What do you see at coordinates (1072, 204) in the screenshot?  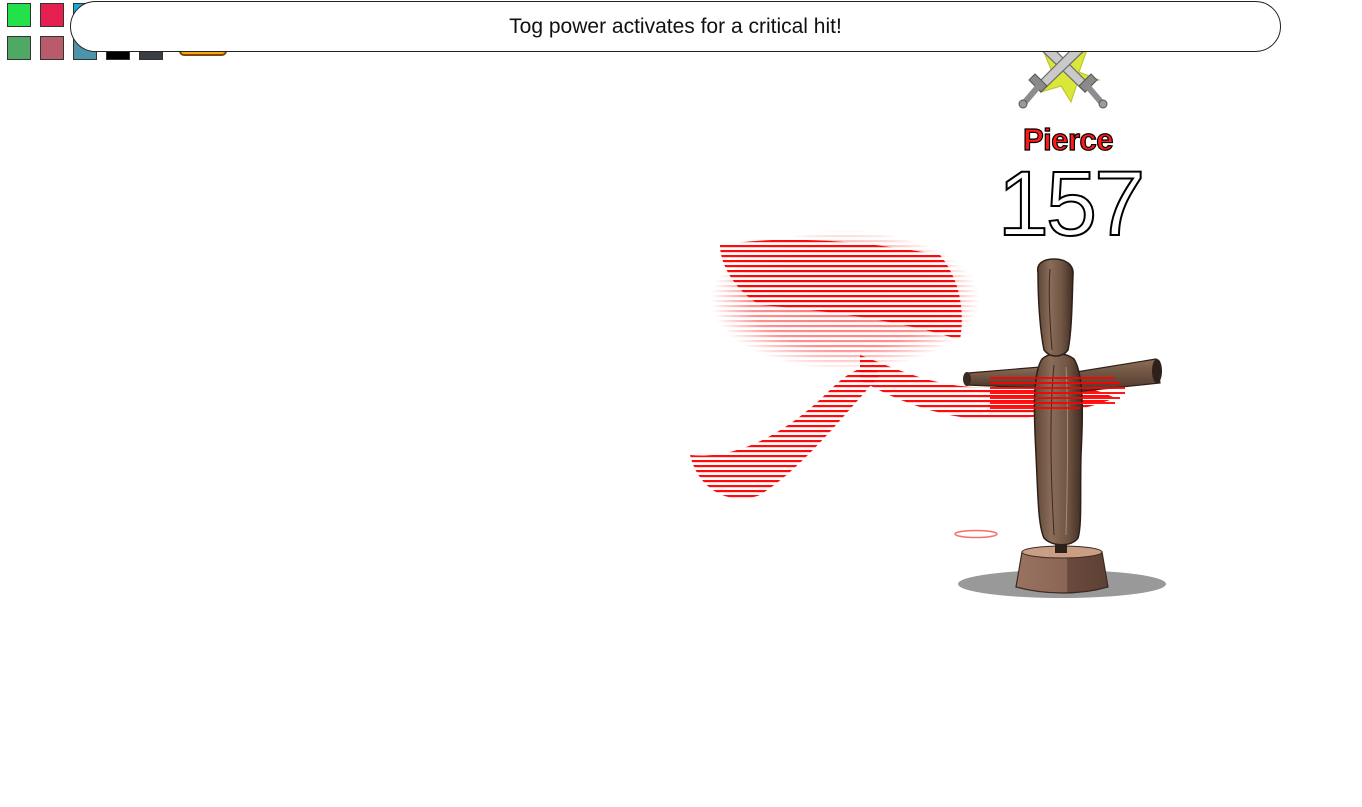 I see `damage-value: 157` at bounding box center [1072, 204].